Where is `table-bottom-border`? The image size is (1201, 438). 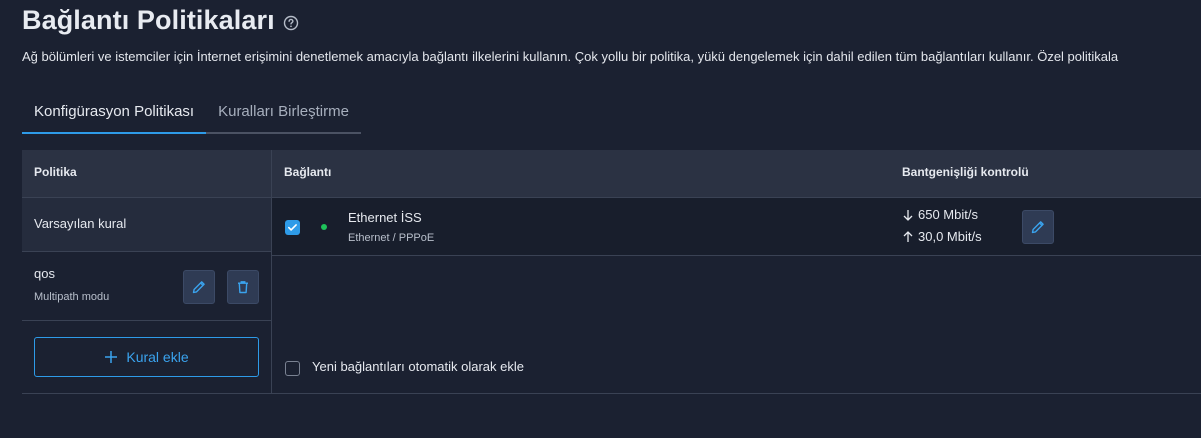
table-bottom-border is located at coordinates (611, 393).